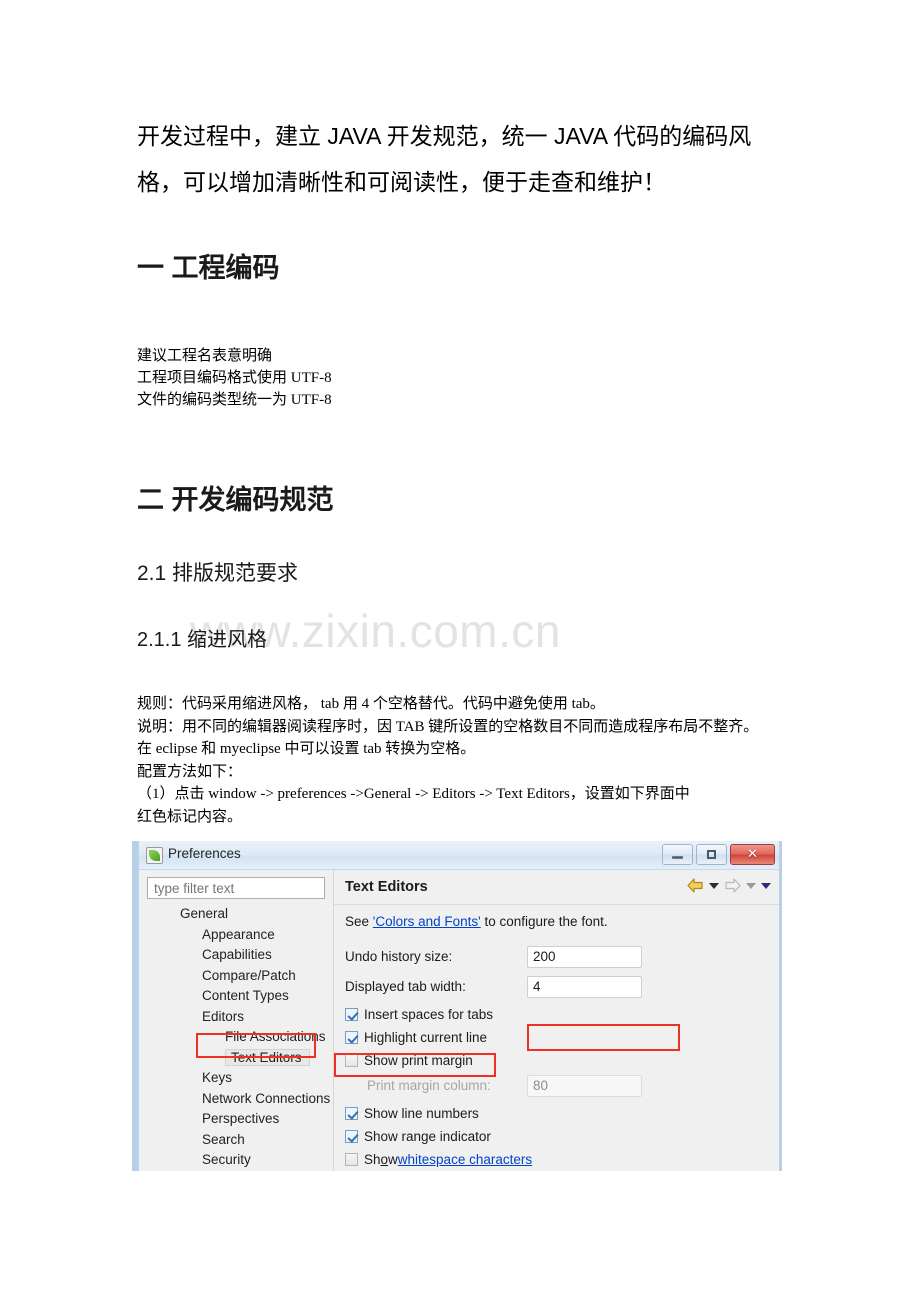 This screenshot has width=920, height=1302. I want to click on body-line: 配置方法如下：, so click(190, 771).